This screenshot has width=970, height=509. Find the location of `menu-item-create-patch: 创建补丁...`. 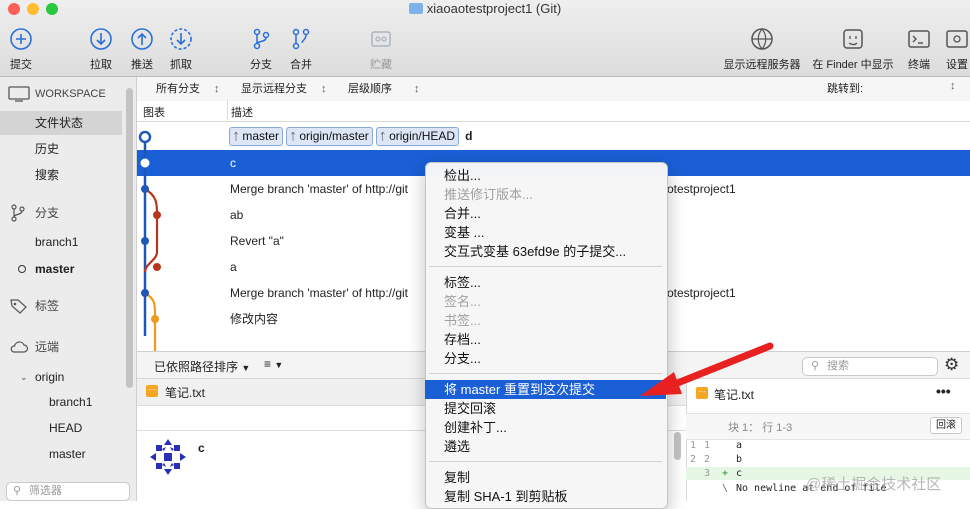

menu-item-create-patch: 创建补丁... is located at coordinates (545, 427).